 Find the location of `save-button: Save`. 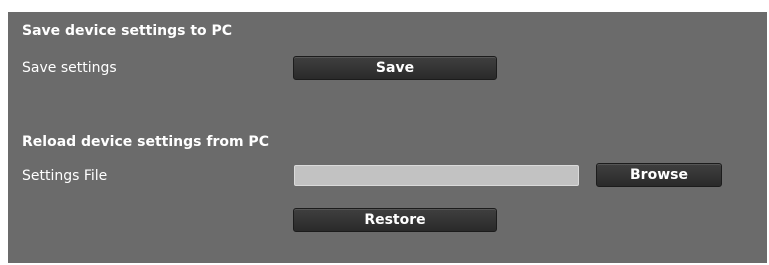

save-button: Save is located at coordinates (395, 68).